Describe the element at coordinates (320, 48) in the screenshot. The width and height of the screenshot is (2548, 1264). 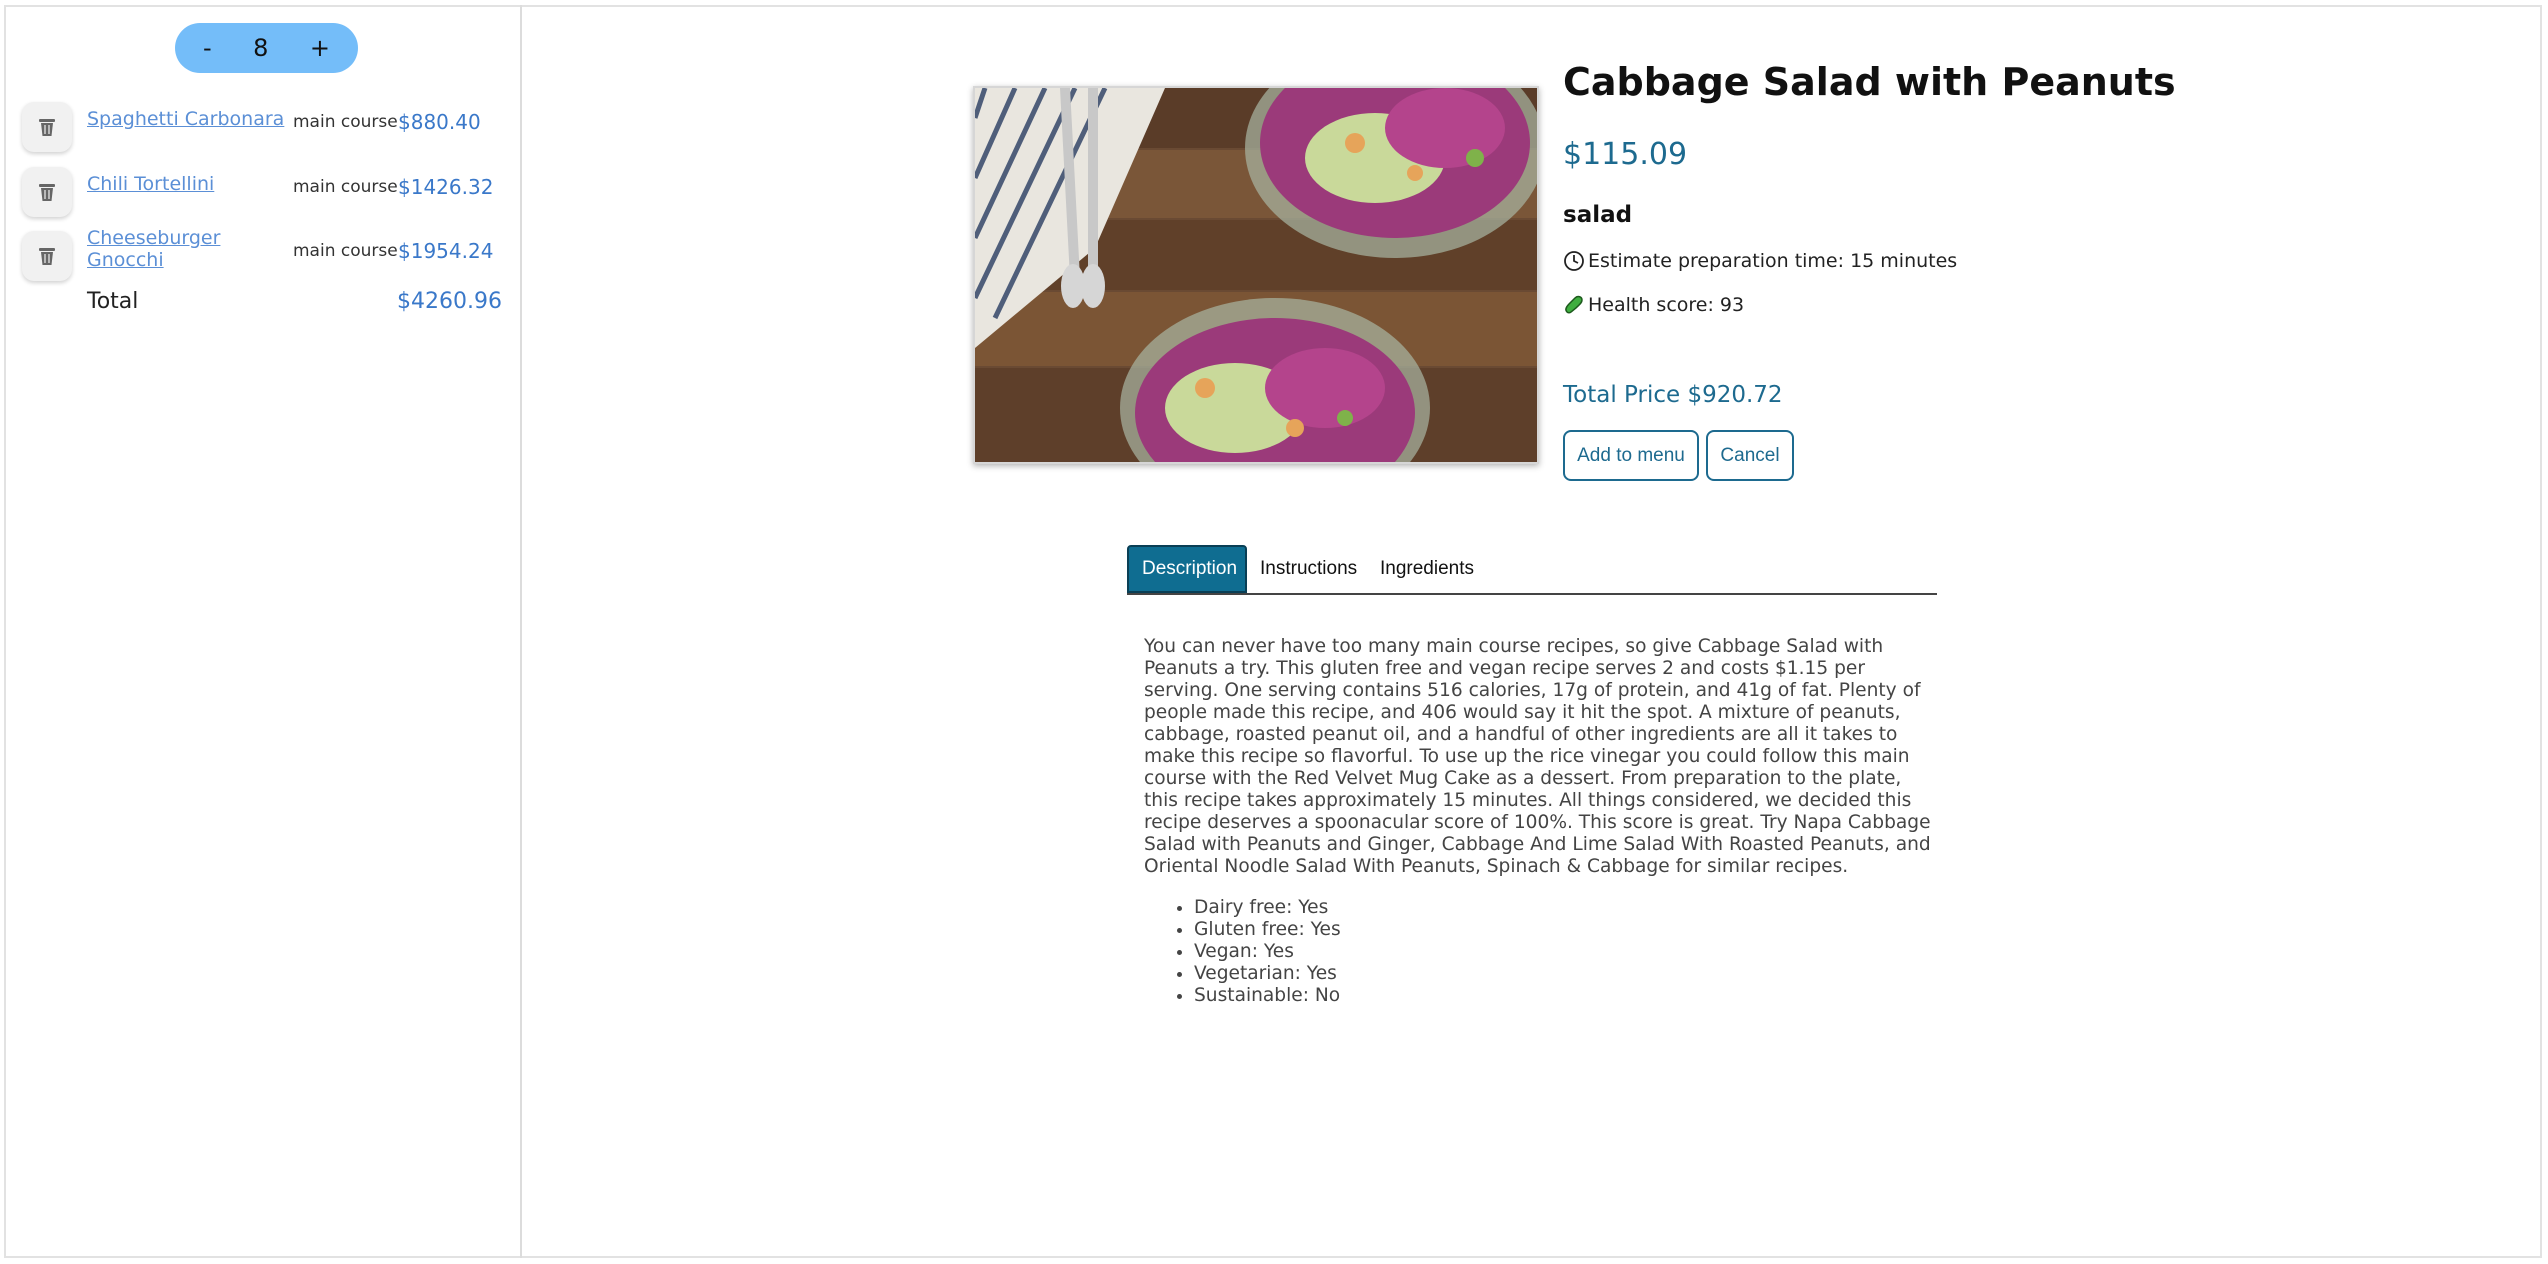
I see `increment-button: +` at that location.